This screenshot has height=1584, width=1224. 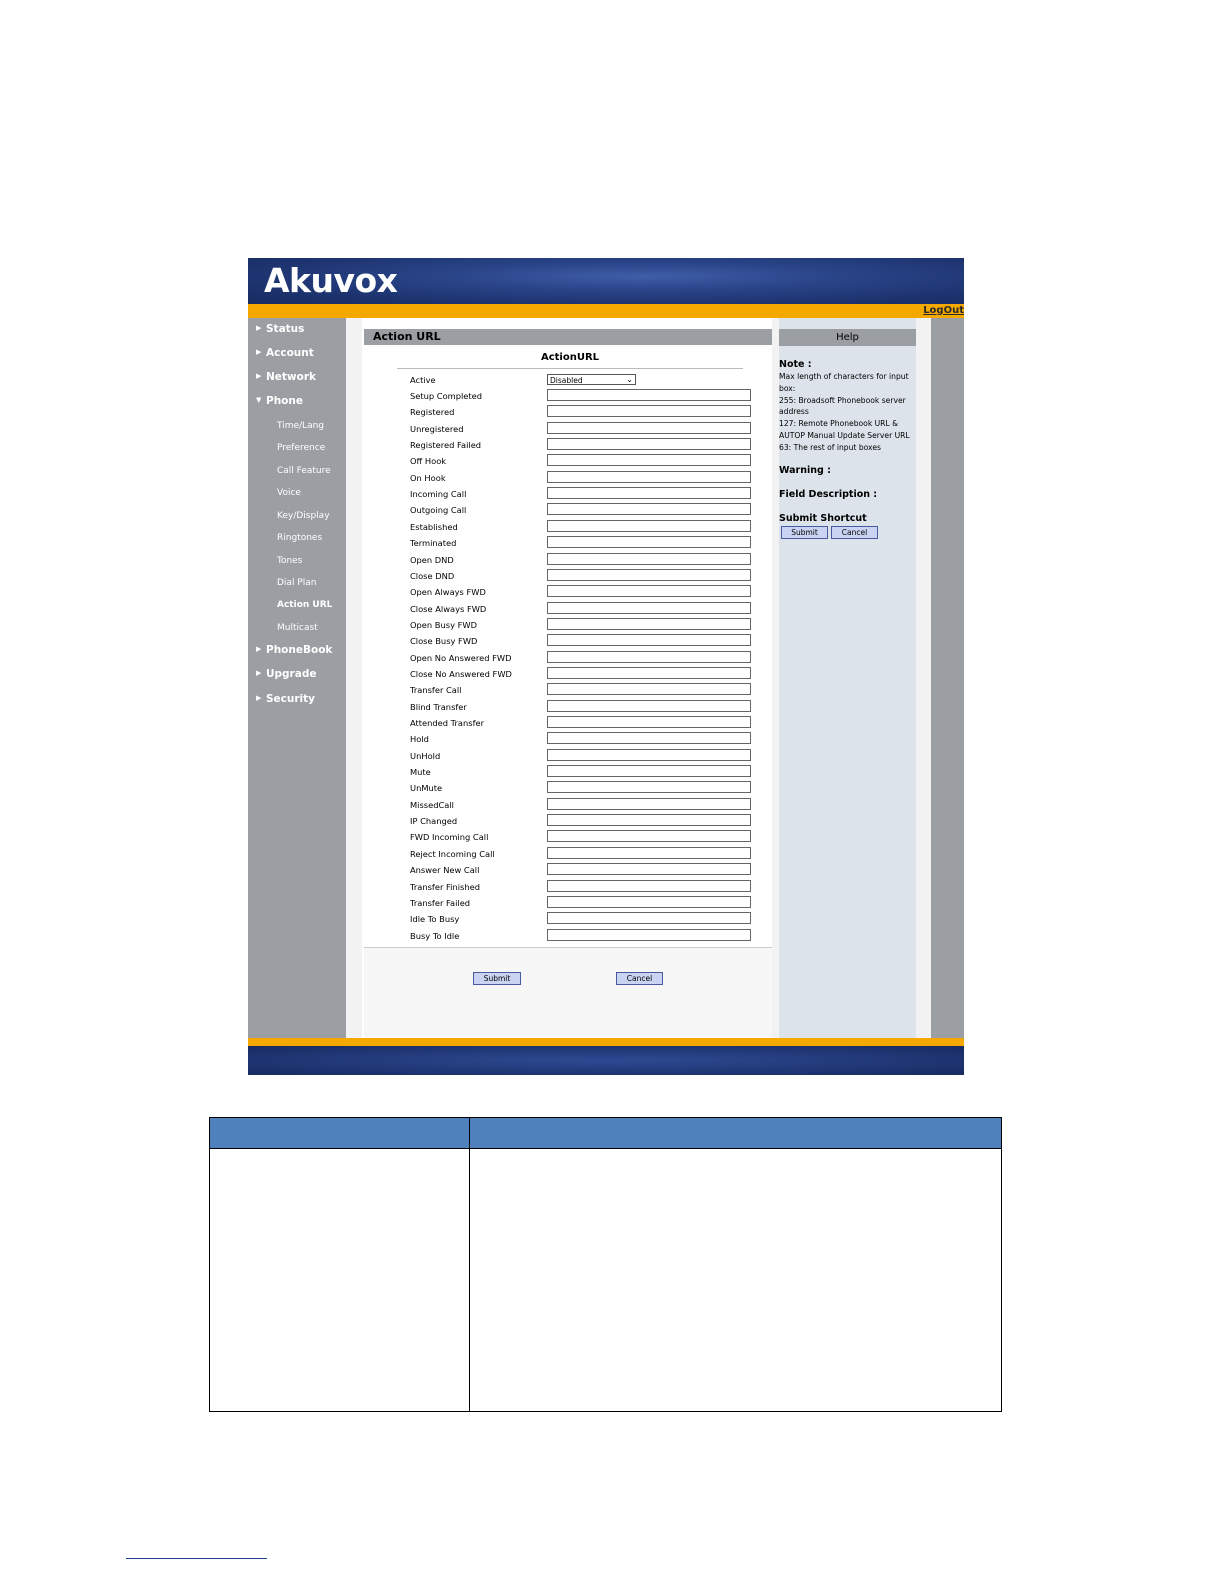 What do you see at coordinates (445, 870) in the screenshot?
I see `field-label: Answer New Call` at bounding box center [445, 870].